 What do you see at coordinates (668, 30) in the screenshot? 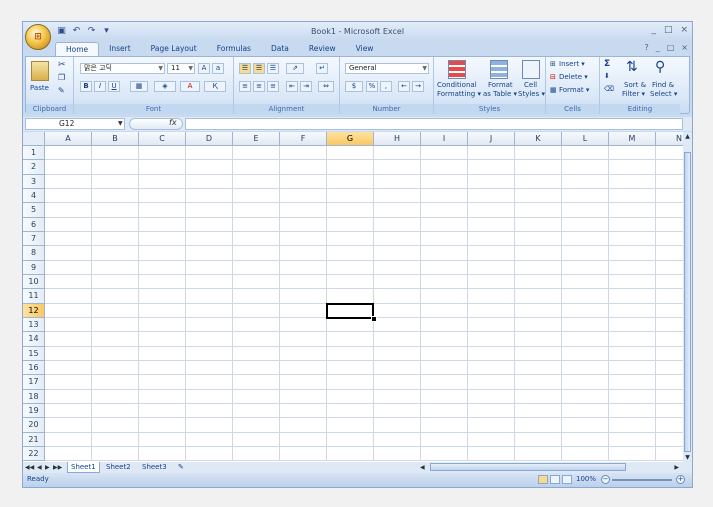
I see `maximize-button: □` at bounding box center [668, 30].